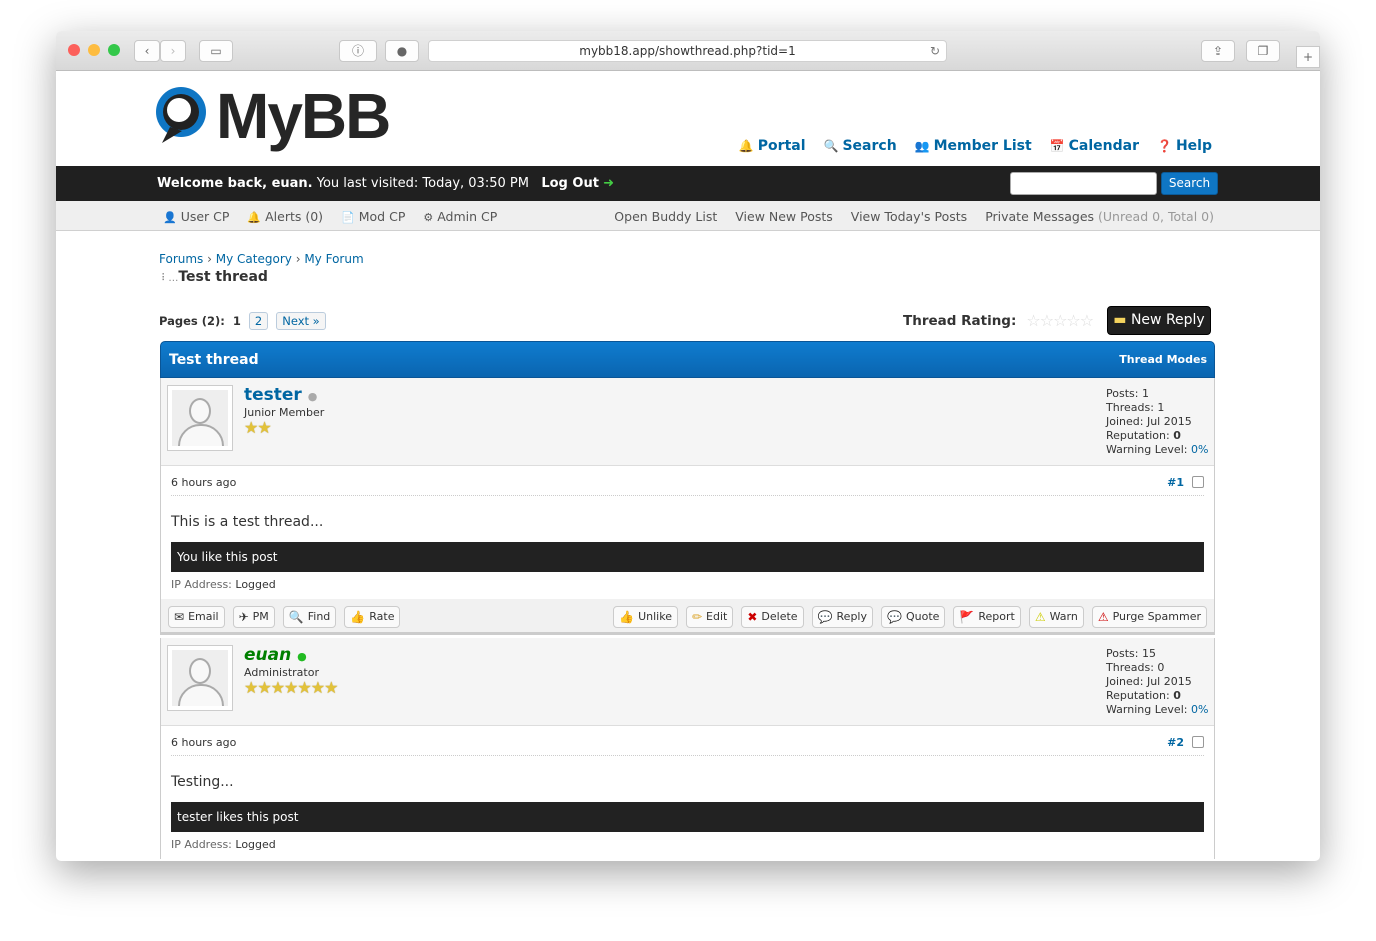  I want to click on thread-header-title: Test thread, so click(214, 360).